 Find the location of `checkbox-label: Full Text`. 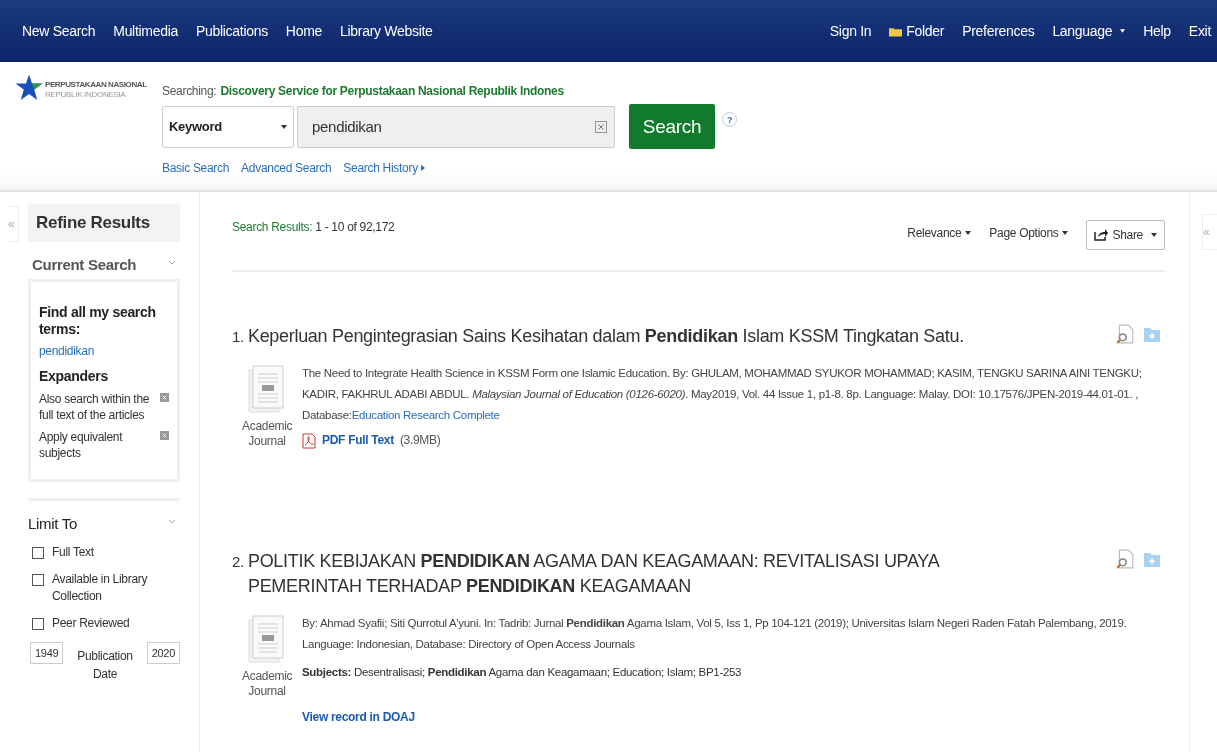

checkbox-label: Full Text is located at coordinates (73, 552).